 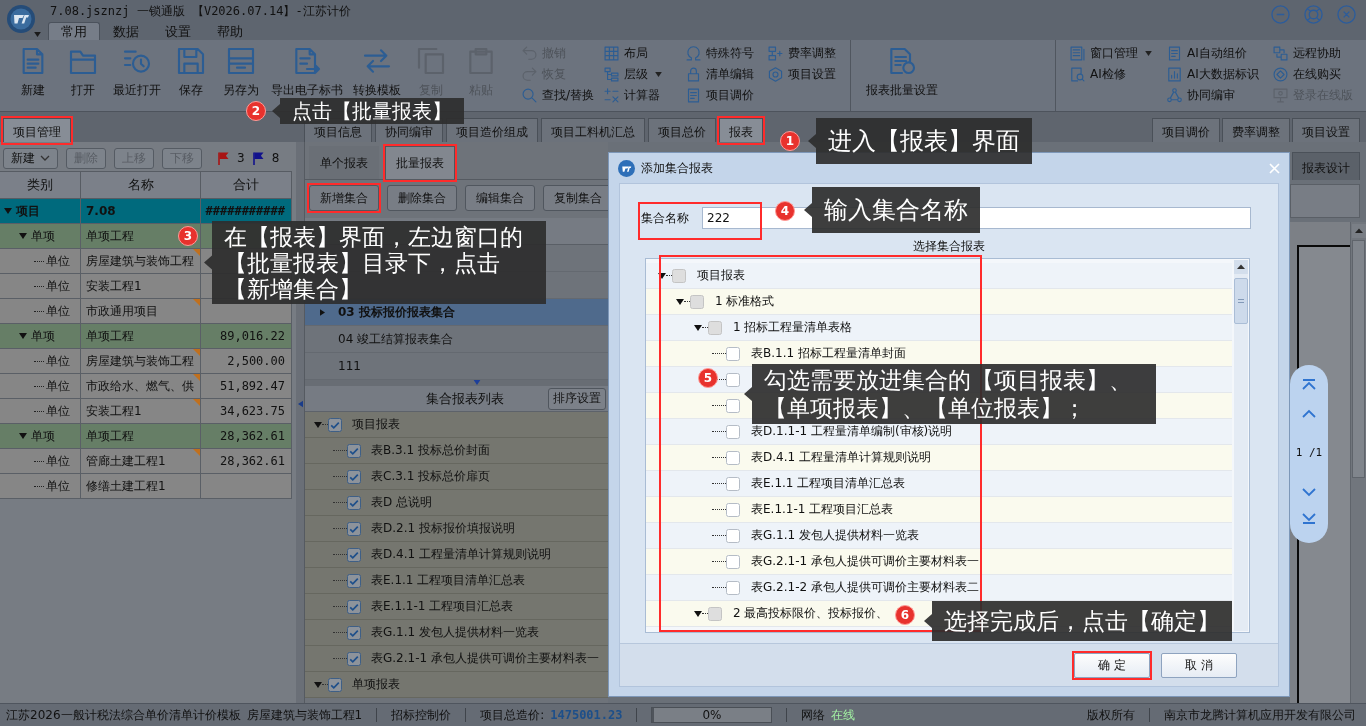 I want to click on status-text: 版权所有, so click(x=1111, y=715).